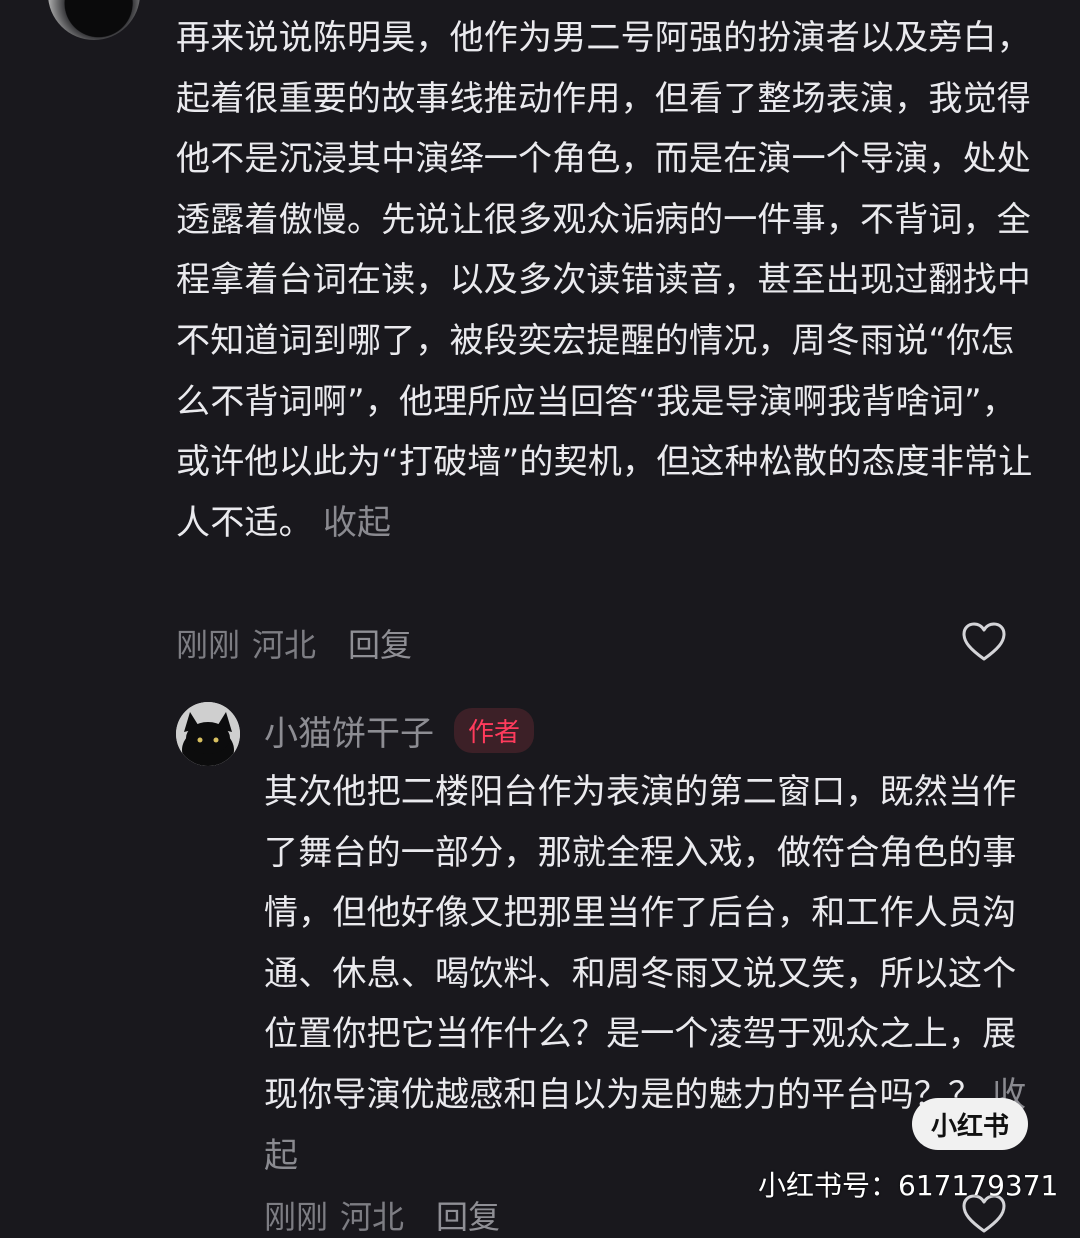 This screenshot has height=1238, width=1080. I want to click on comment-location: 河北, so click(284, 645).